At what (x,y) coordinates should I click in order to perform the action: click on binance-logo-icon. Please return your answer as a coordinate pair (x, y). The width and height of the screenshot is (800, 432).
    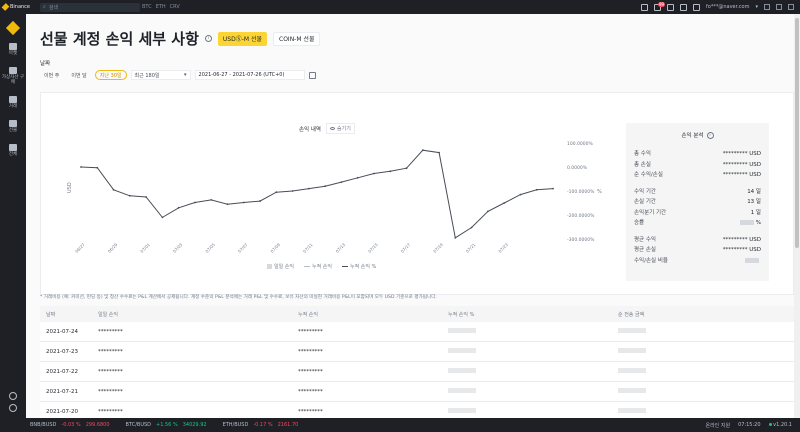
    Looking at the image, I should click on (13, 28).